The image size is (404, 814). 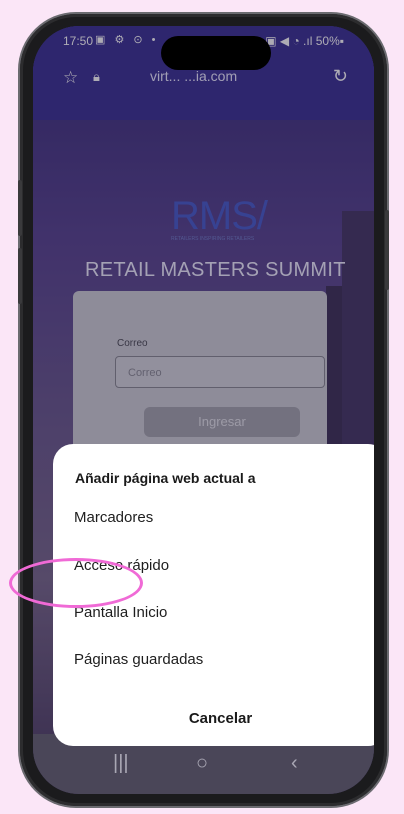 What do you see at coordinates (294, 763) in the screenshot?
I see `back-button: ‹` at bounding box center [294, 763].